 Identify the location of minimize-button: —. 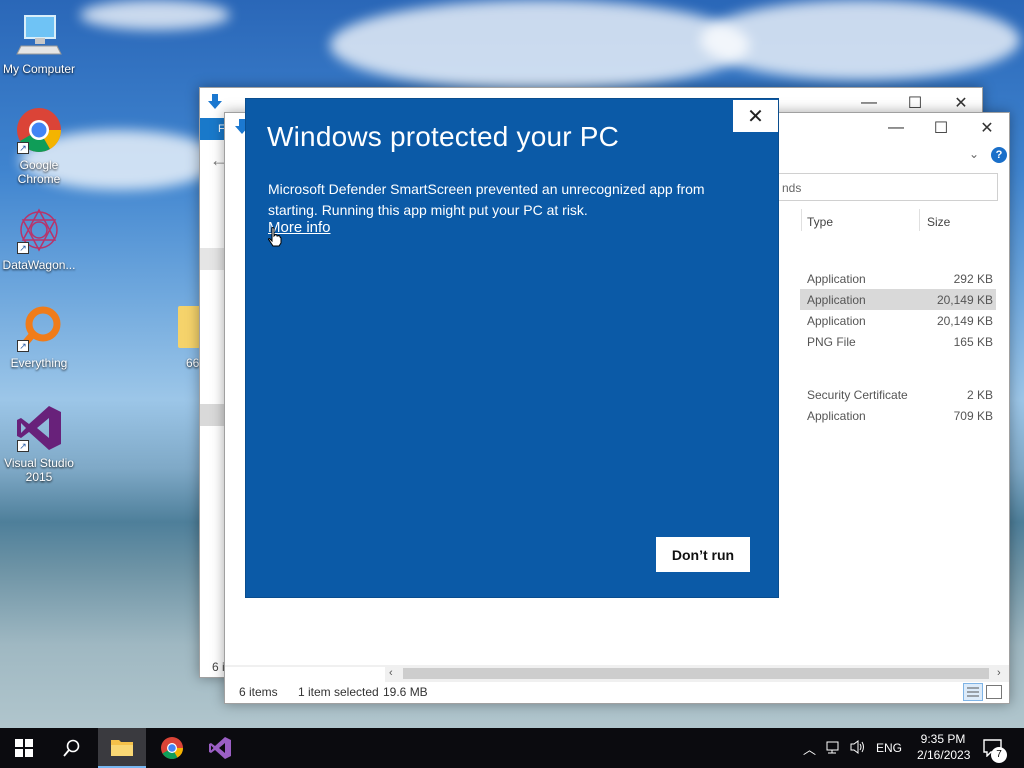
(896, 128).